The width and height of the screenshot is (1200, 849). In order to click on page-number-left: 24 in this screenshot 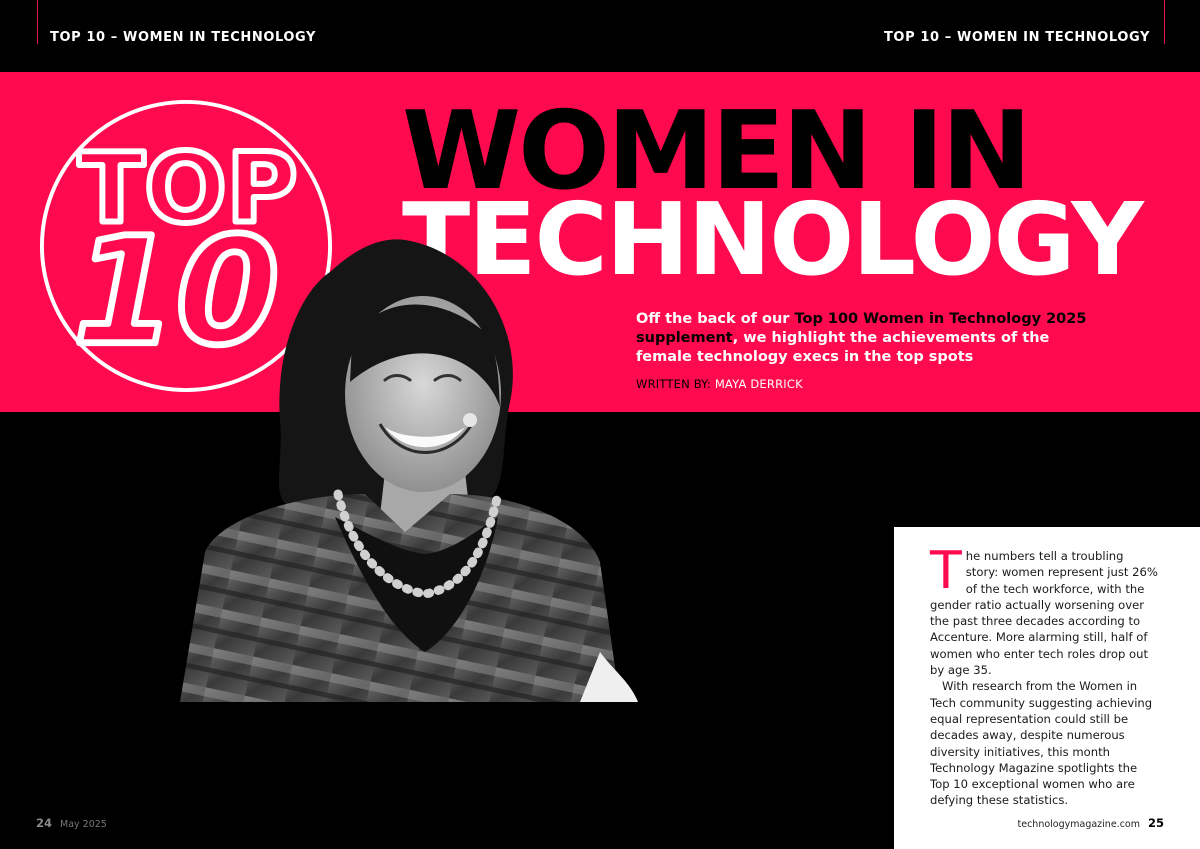, I will do `click(44, 823)`.